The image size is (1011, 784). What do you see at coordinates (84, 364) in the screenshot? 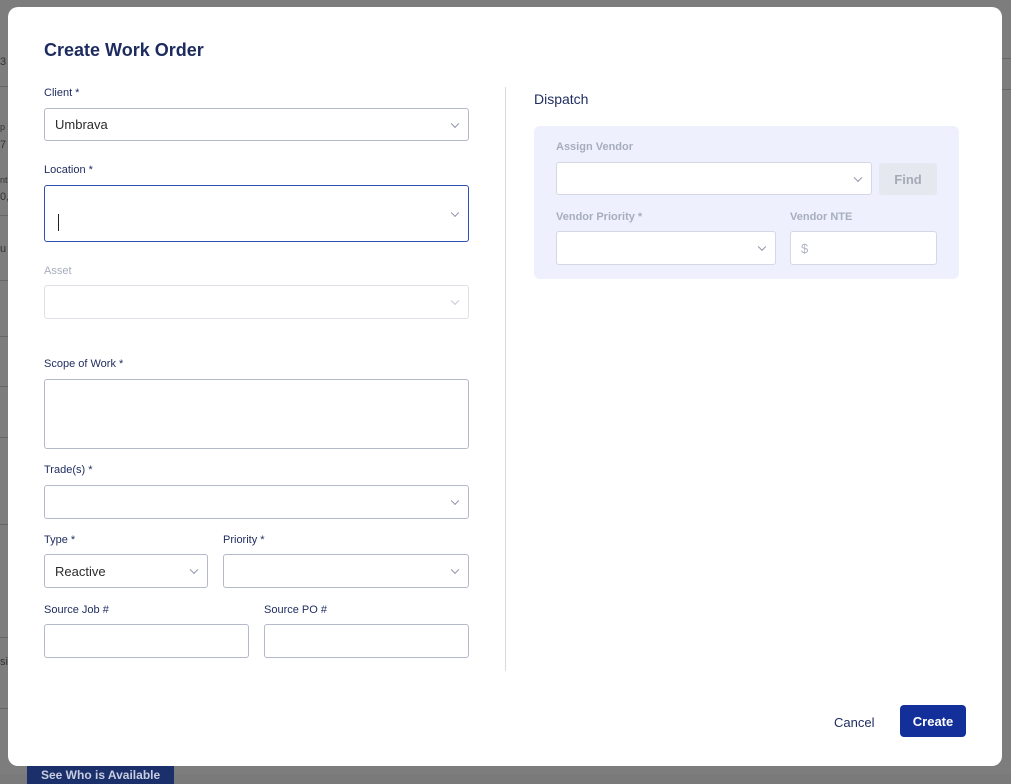
I see `scope-label: Scope of Work *` at bounding box center [84, 364].